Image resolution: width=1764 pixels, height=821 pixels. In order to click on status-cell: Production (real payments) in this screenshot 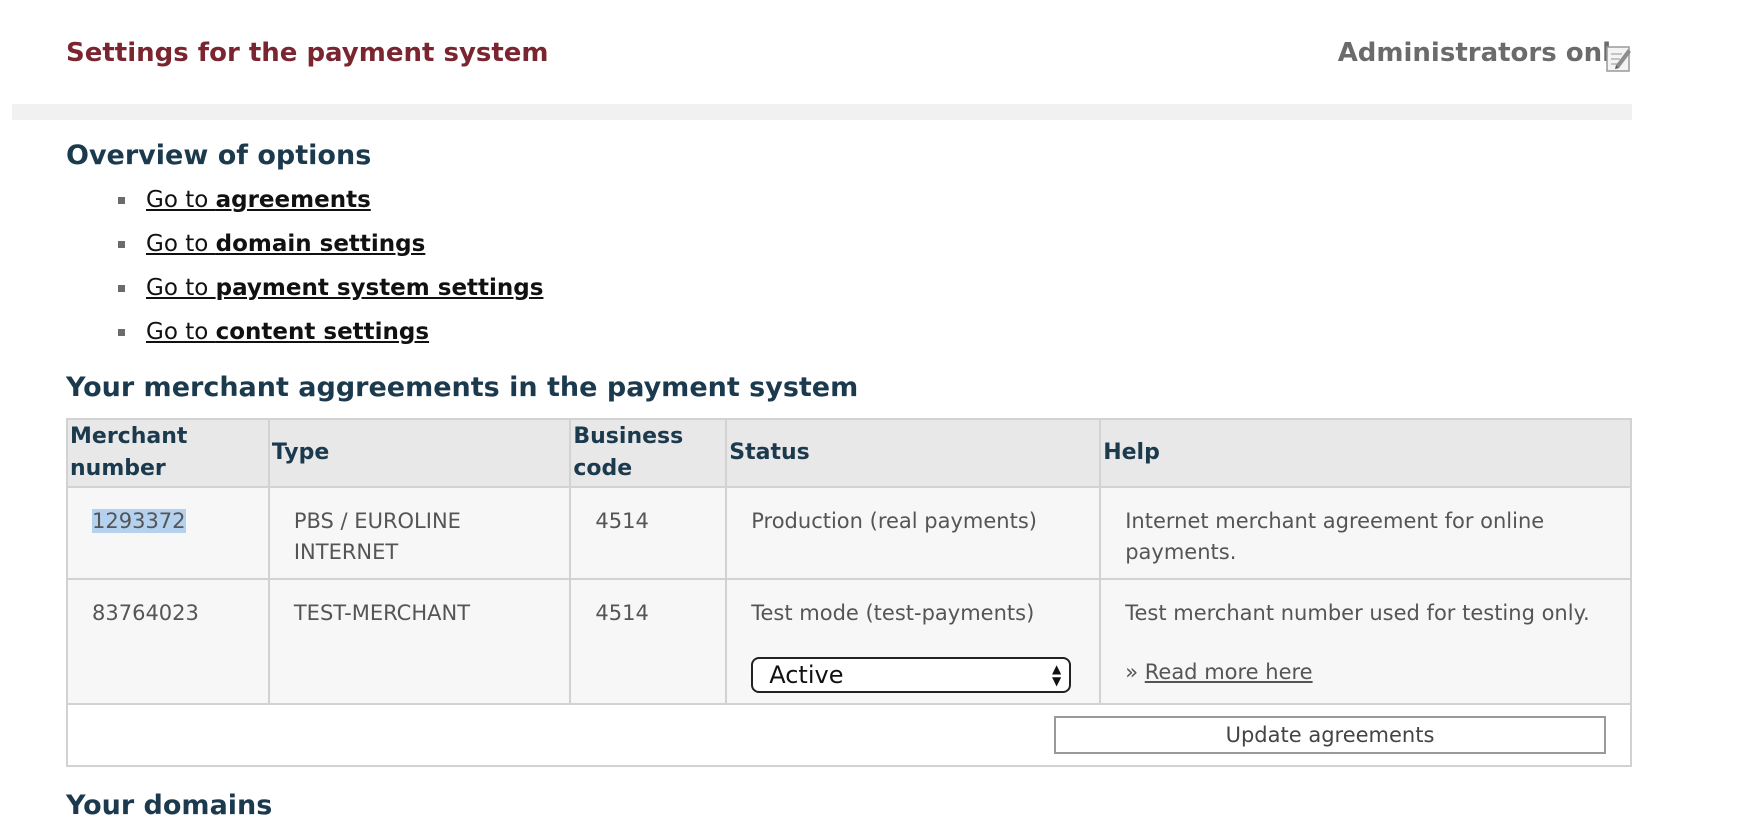, I will do `click(913, 533)`.